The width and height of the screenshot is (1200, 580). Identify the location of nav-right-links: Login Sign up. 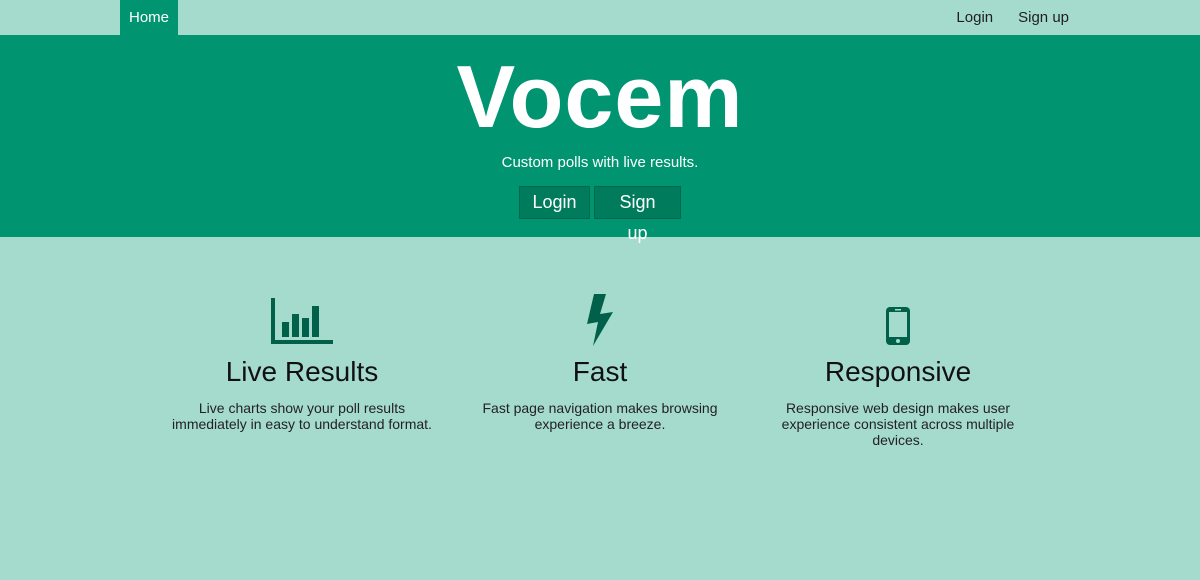
(1012, 17).